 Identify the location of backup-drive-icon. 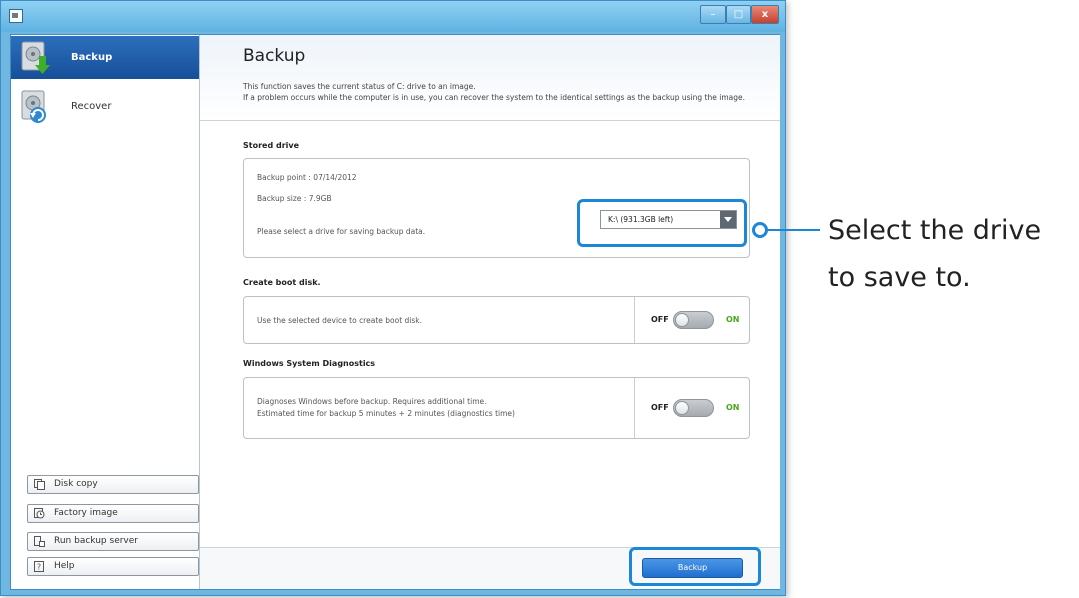
(35, 57).